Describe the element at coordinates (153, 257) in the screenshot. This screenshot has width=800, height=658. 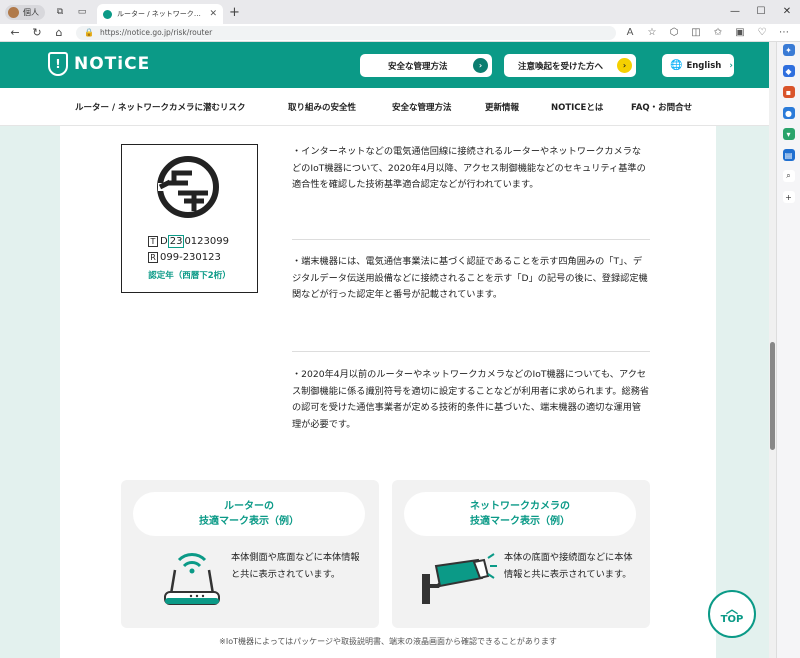
I see `r-box-symbol: R` at that location.